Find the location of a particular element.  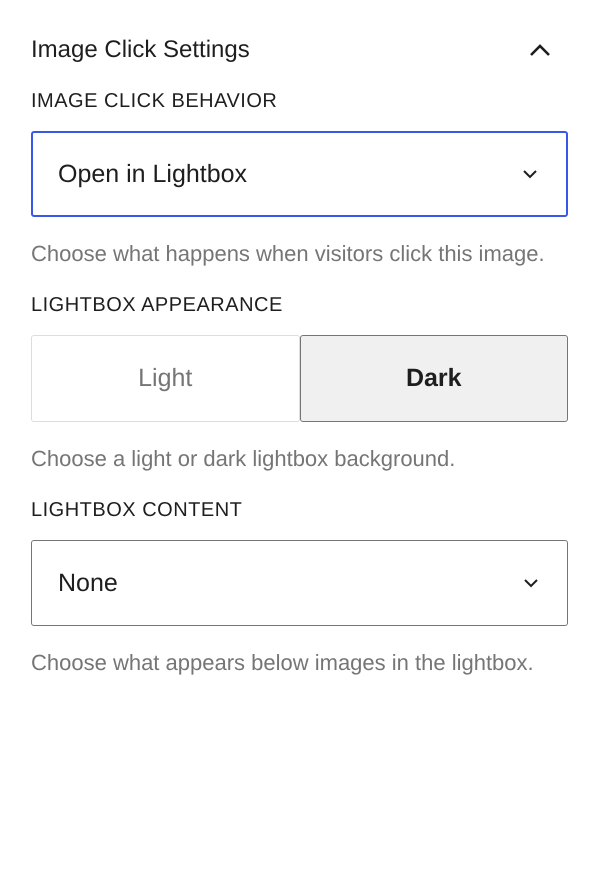

dropdown-select: None is located at coordinates (299, 583).